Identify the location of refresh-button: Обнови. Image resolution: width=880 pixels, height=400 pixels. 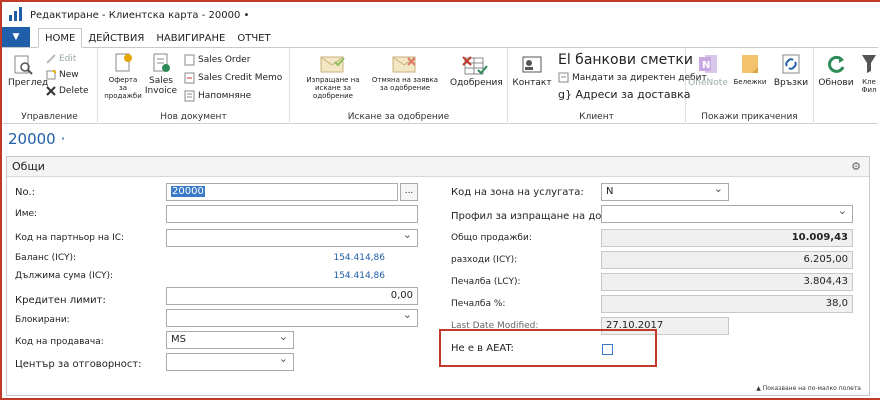
(836, 70).